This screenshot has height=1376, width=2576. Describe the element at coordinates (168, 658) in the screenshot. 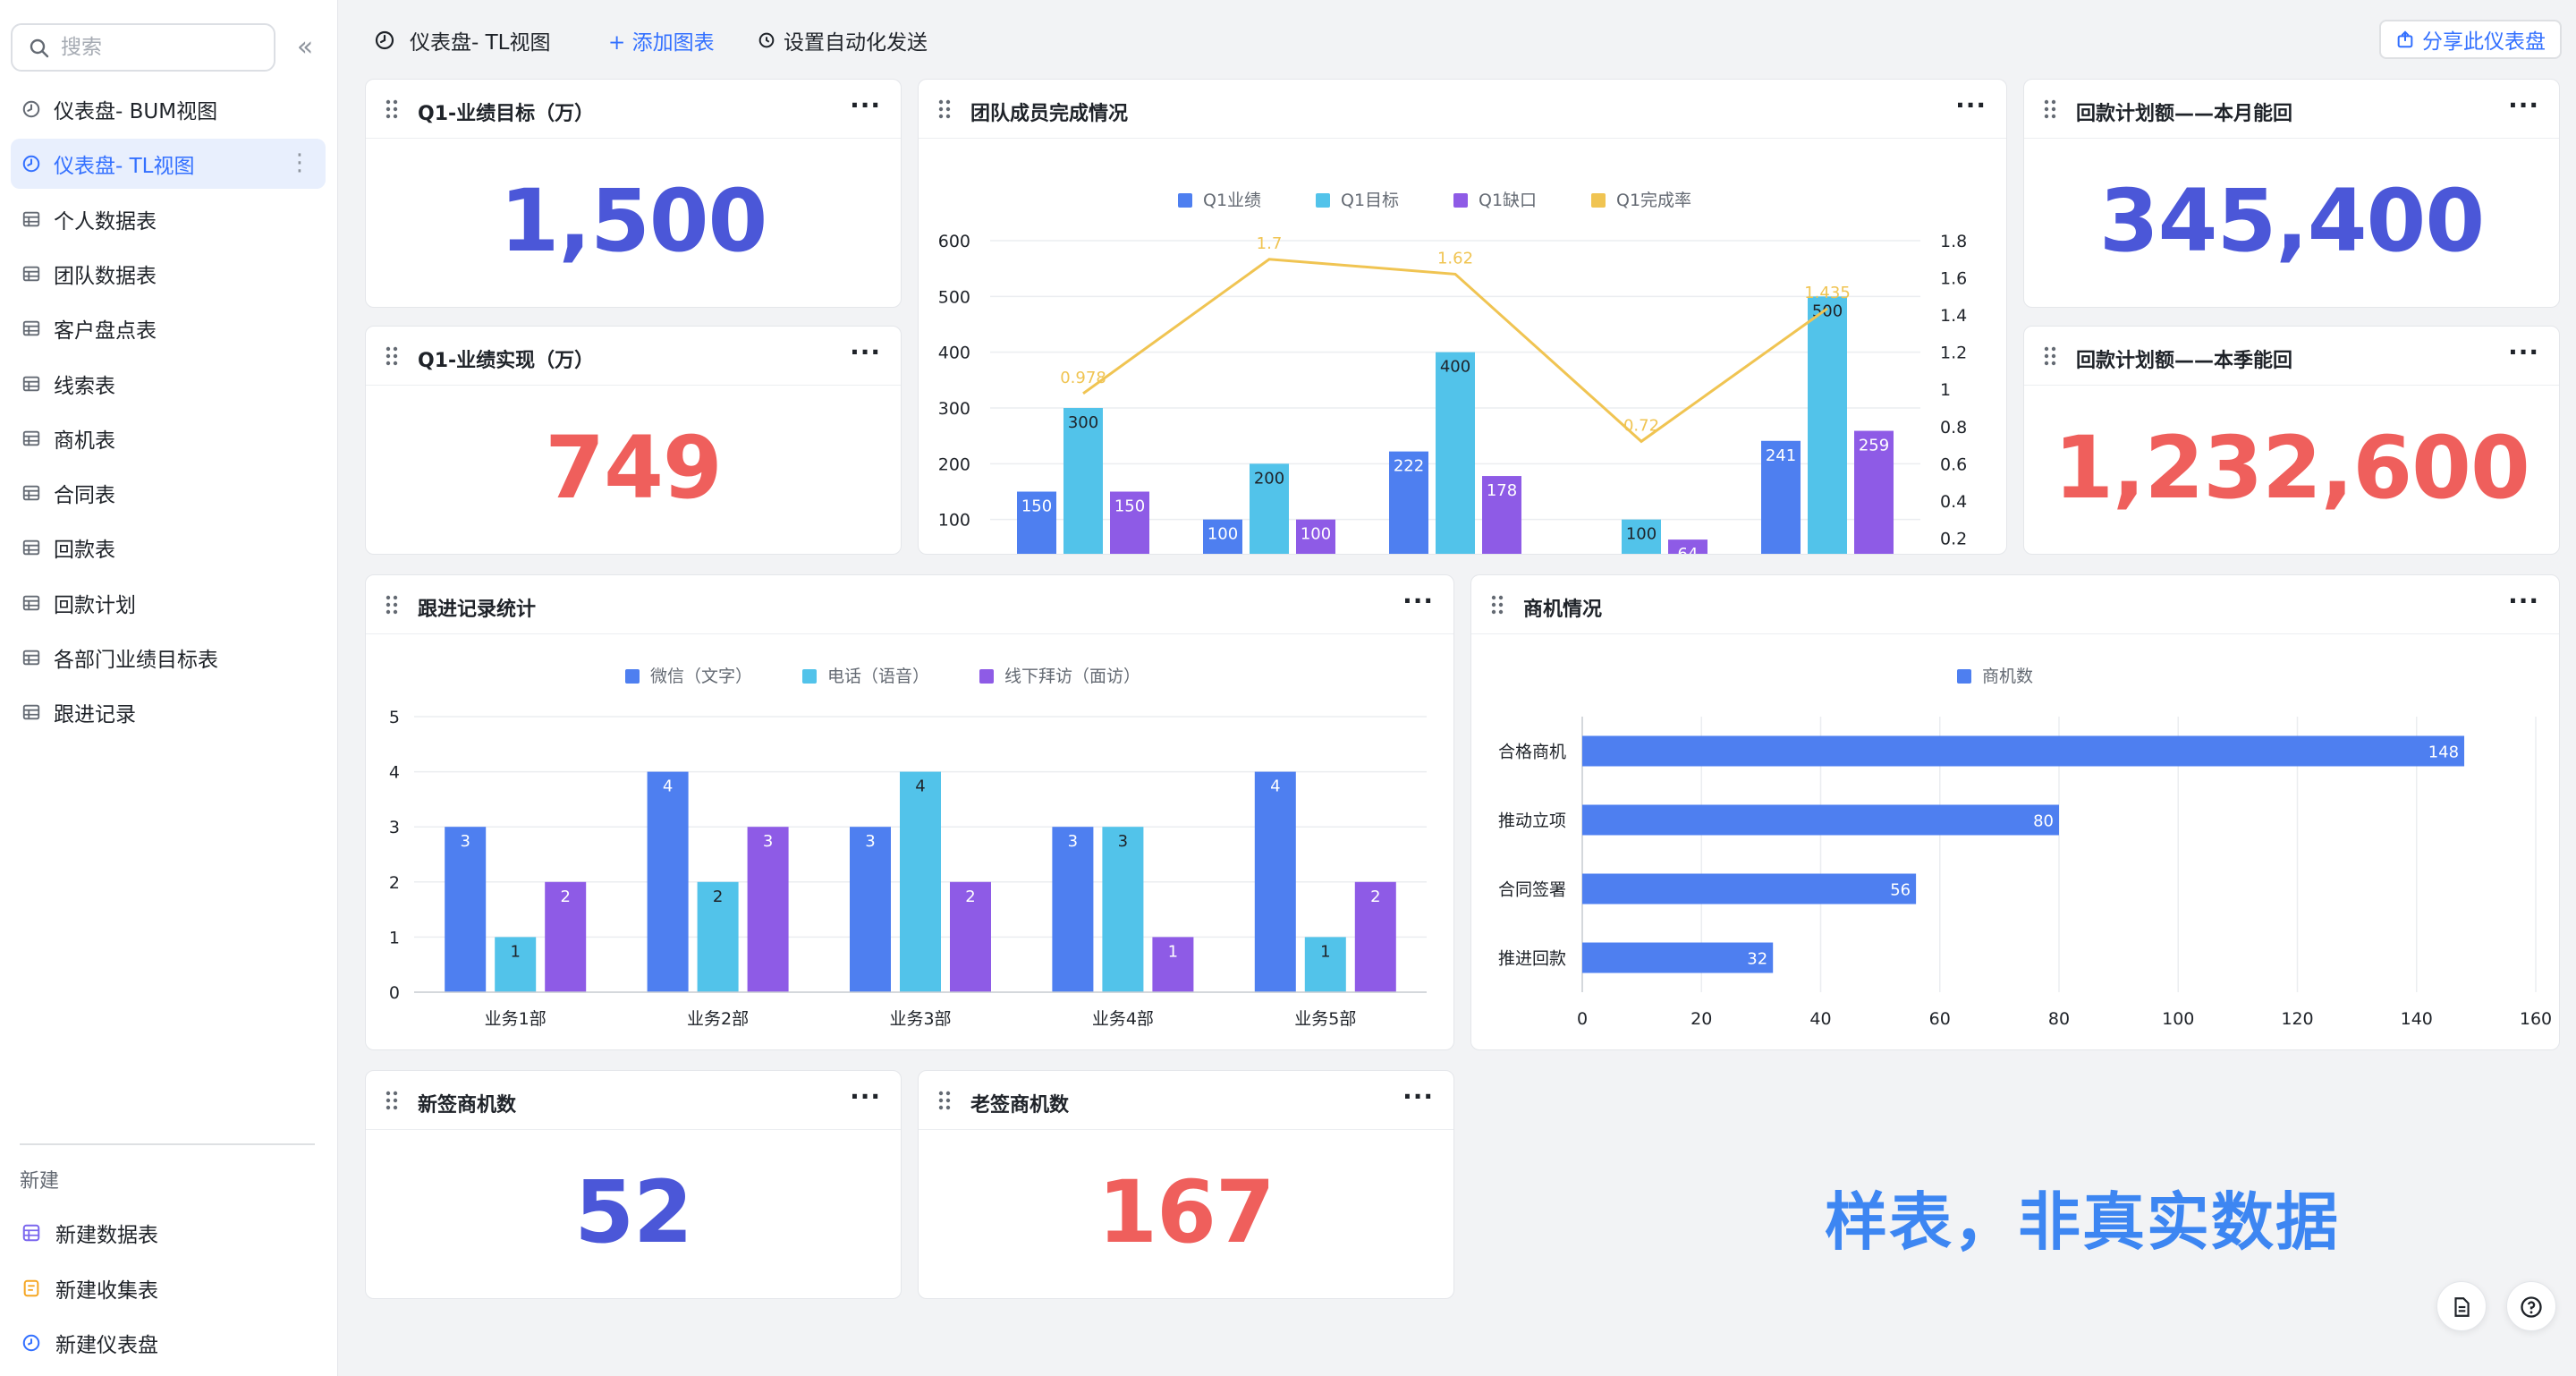

I see `sidebar-item: 各部门业绩目标表` at that location.